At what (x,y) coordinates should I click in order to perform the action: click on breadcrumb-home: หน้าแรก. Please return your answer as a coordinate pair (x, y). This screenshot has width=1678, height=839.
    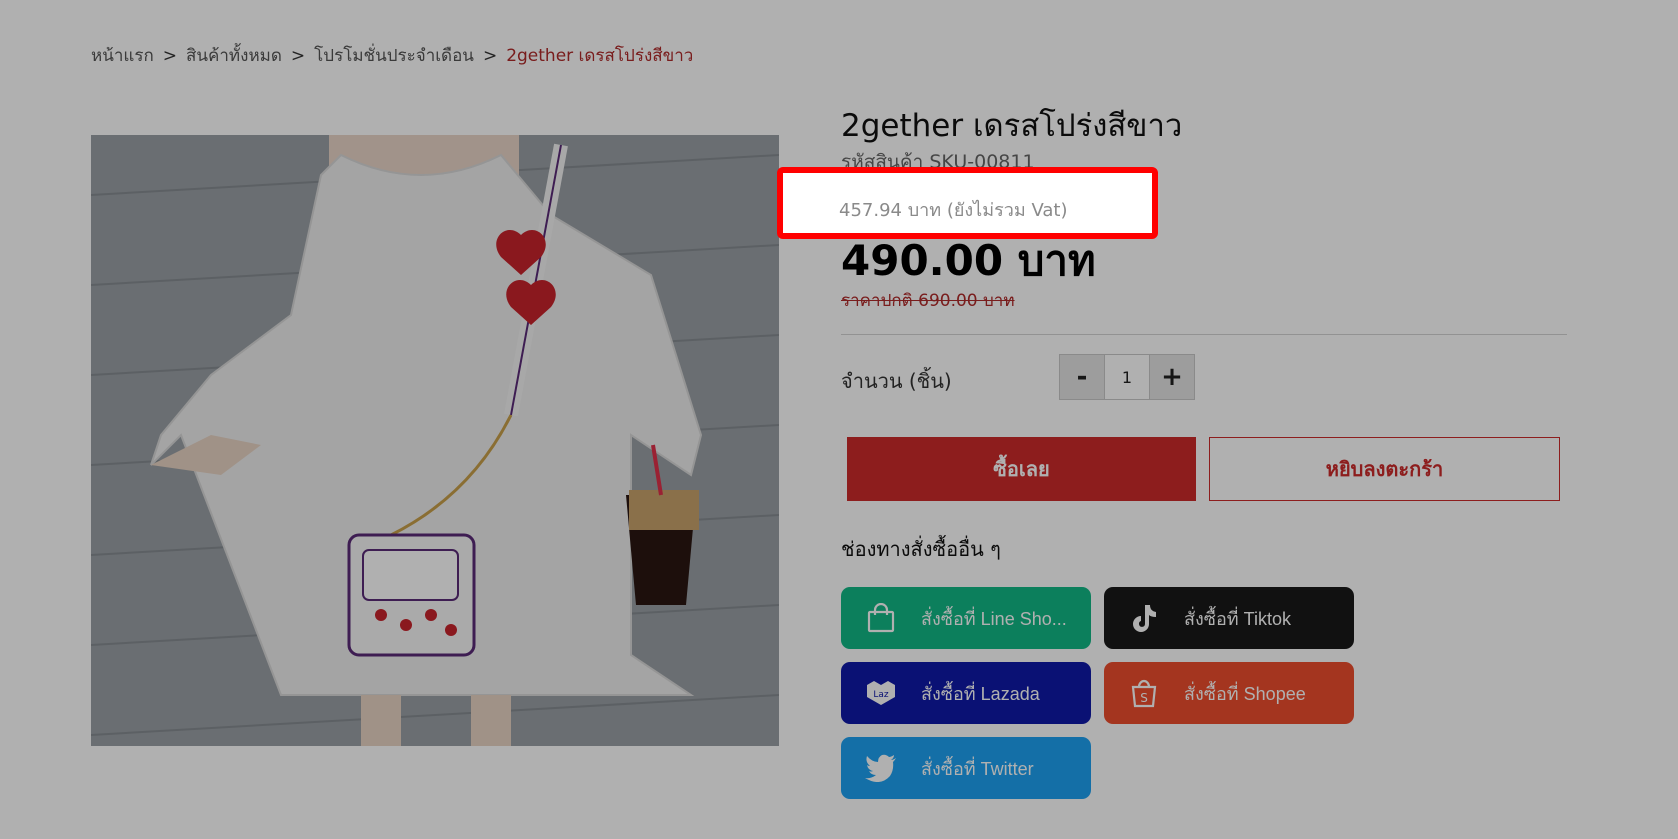
    Looking at the image, I should click on (122, 56).